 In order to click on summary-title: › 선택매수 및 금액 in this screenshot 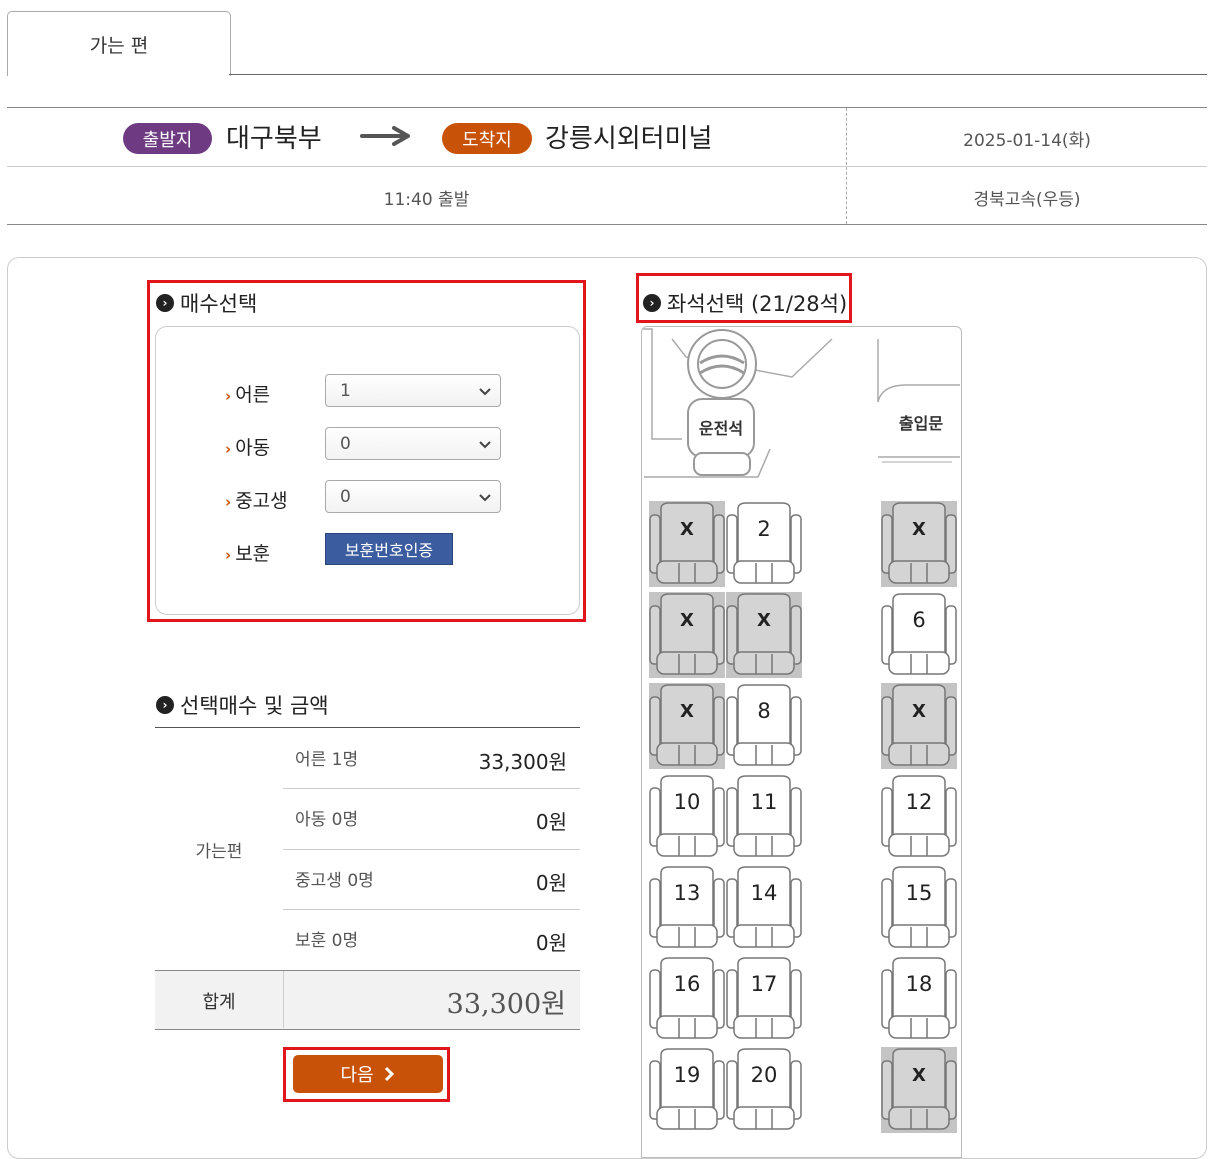, I will do `click(242, 705)`.